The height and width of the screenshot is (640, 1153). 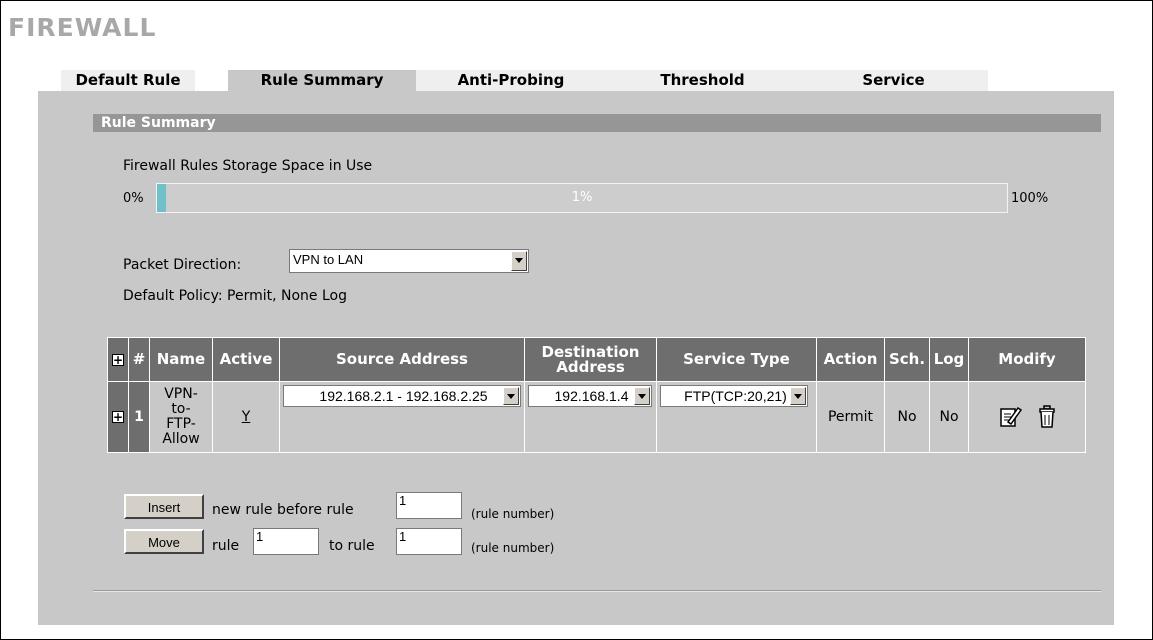 What do you see at coordinates (513, 514) in the screenshot?
I see `insert-rule-hint: (rule number)` at bounding box center [513, 514].